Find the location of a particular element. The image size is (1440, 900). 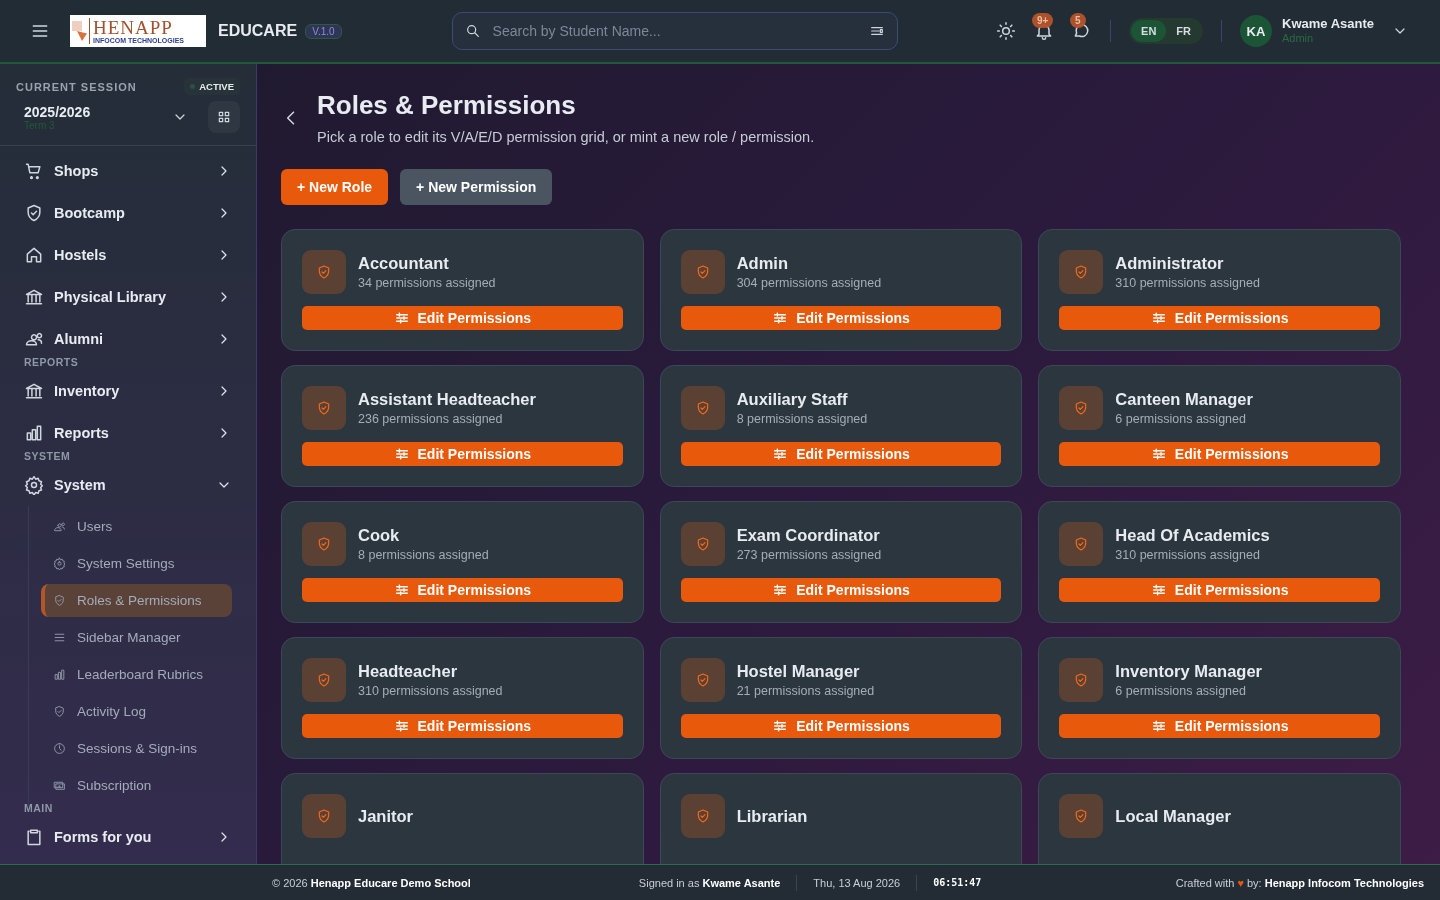

role-name: Accountant is located at coordinates (404, 263).